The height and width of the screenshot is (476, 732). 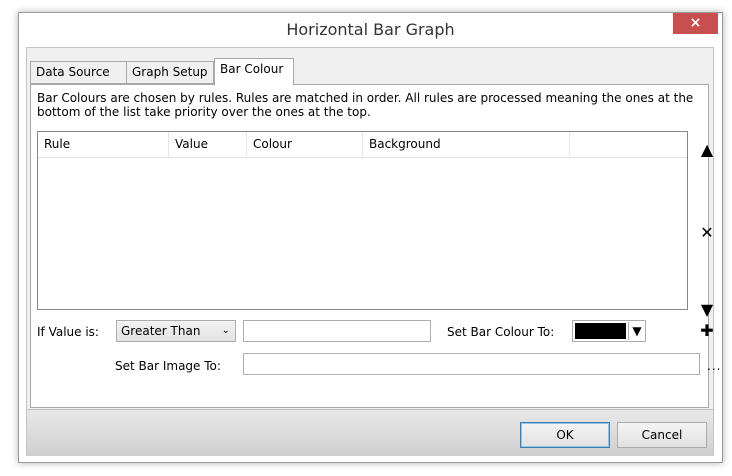 I want to click on tab-graph-setup: Graph Setup, so click(x=170, y=72).